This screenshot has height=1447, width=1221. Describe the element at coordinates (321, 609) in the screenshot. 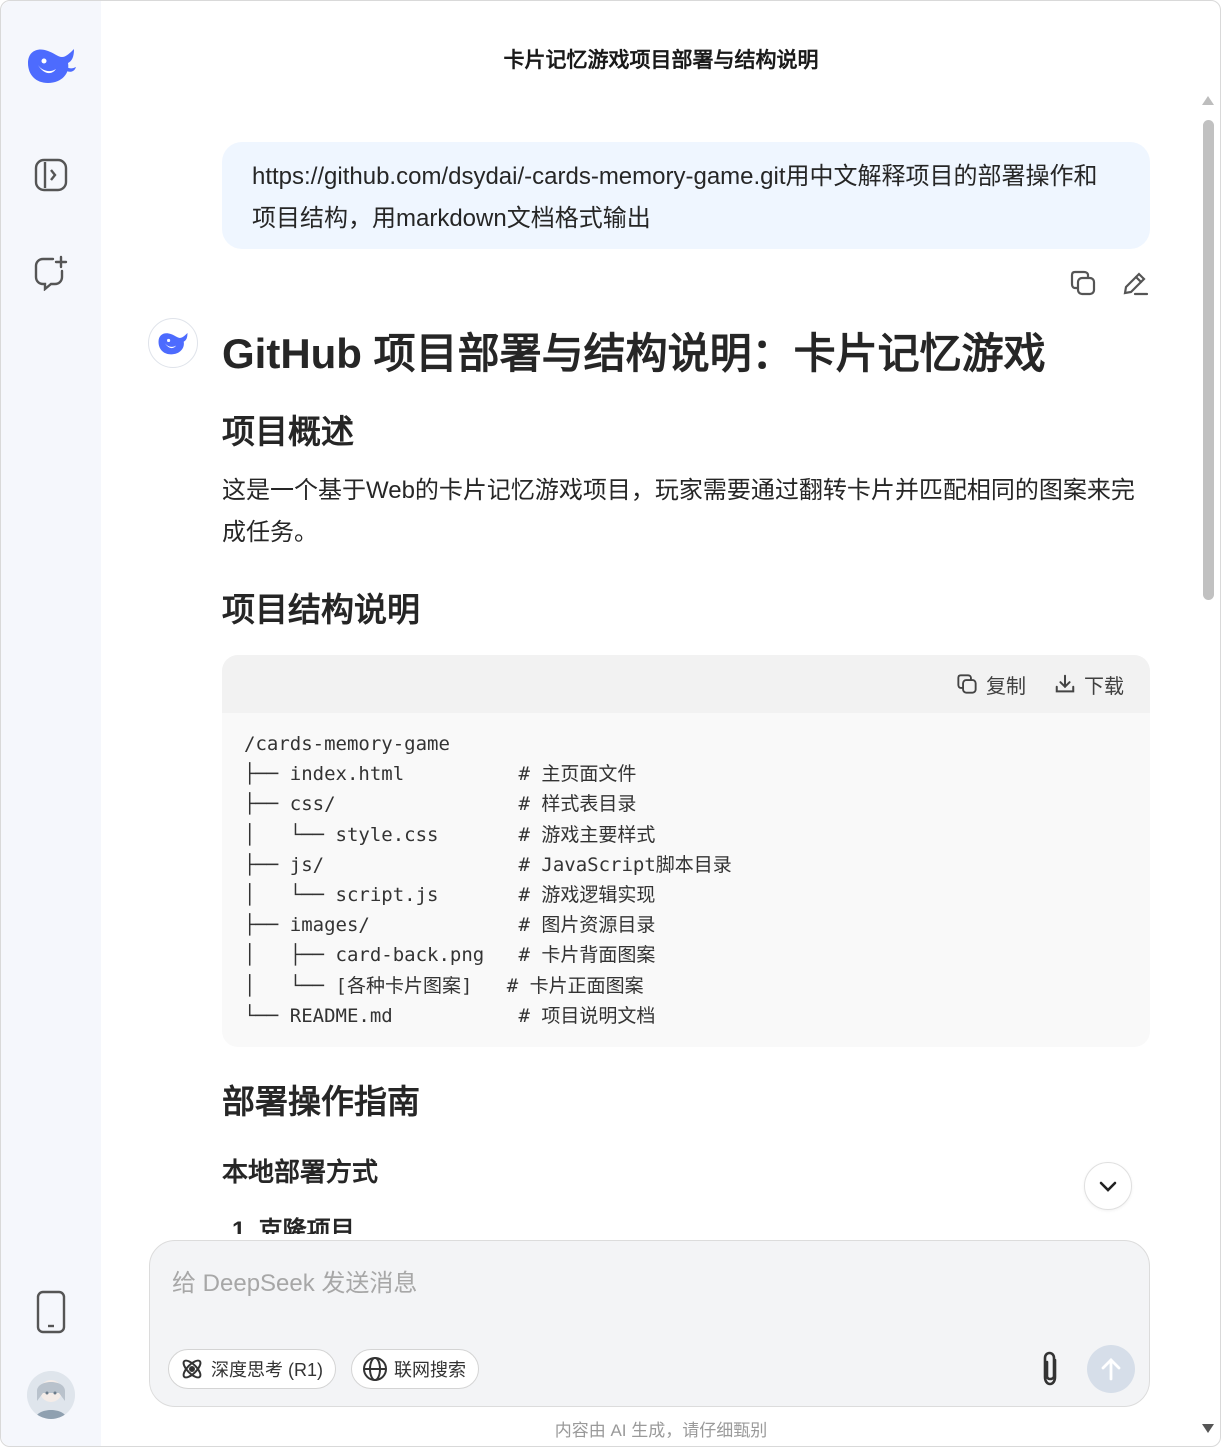

I see `structure-heading: 项目结构说明` at that location.